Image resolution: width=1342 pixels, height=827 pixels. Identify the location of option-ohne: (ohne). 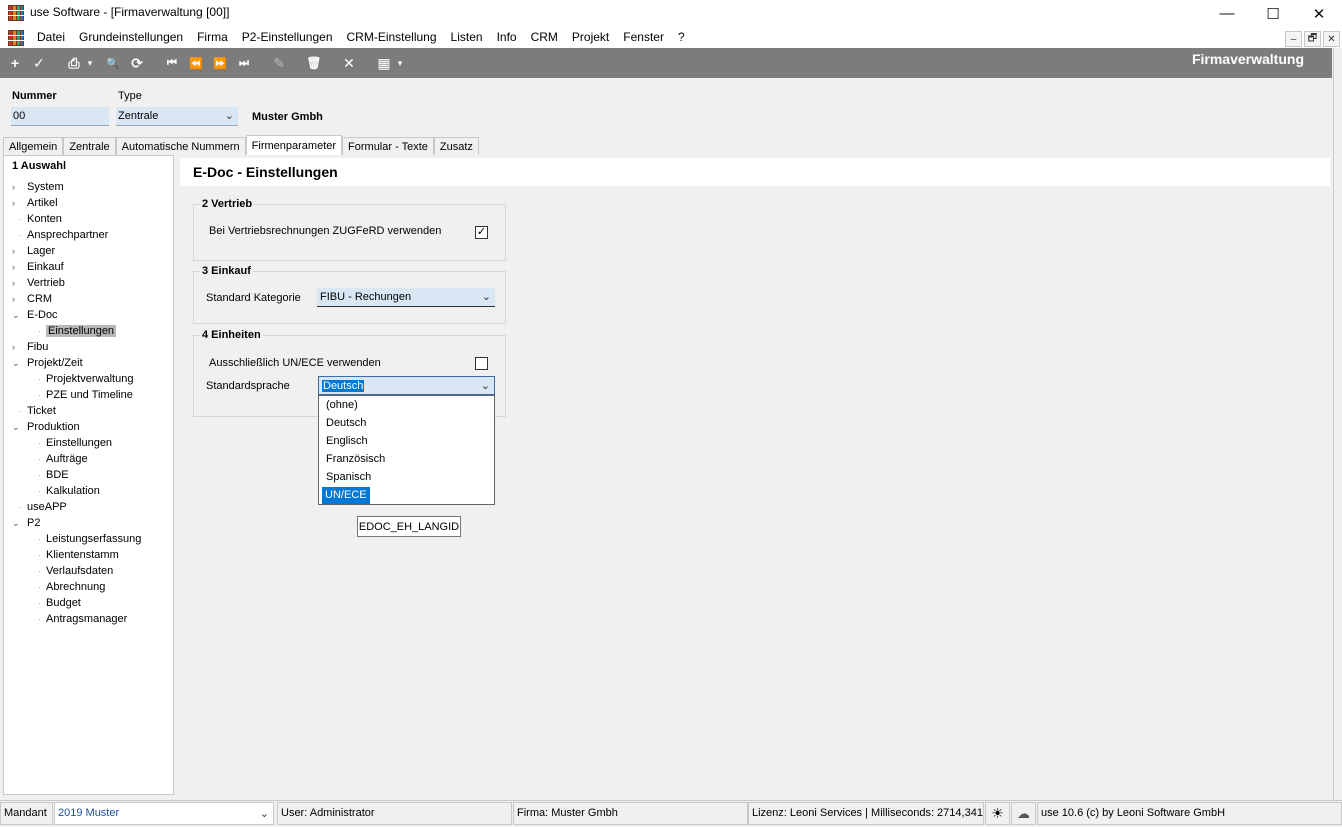
(342, 405).